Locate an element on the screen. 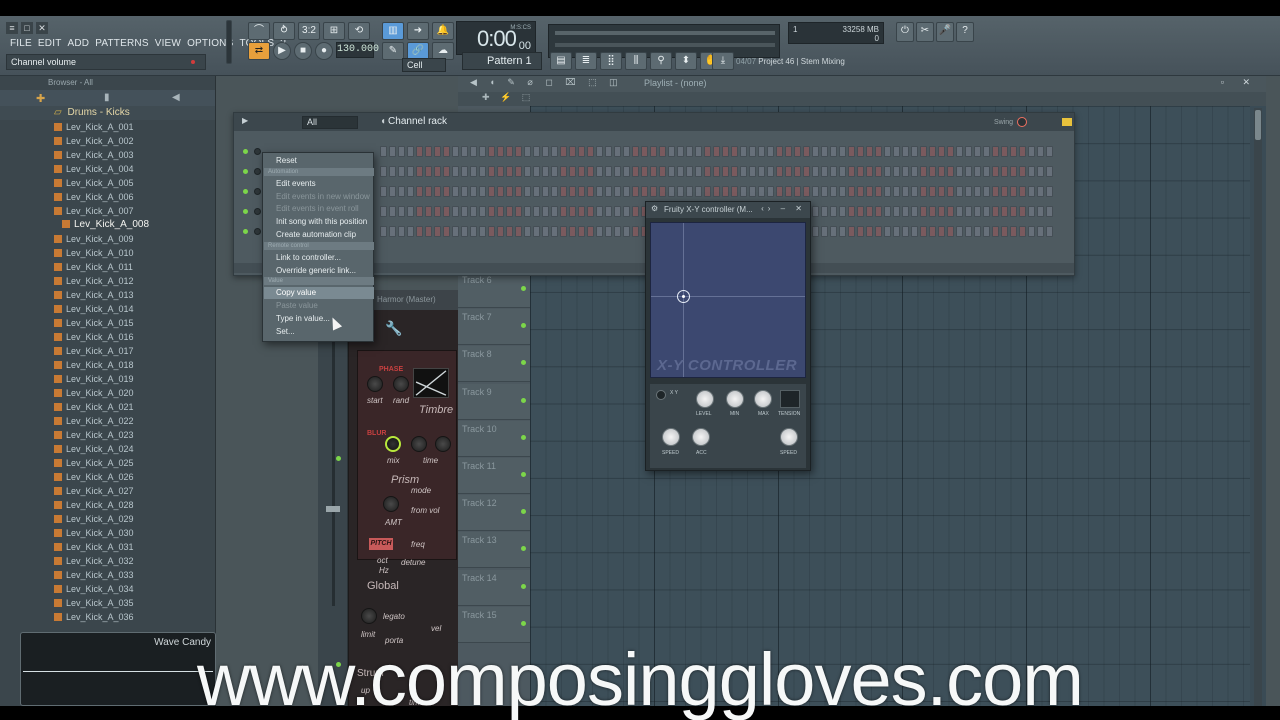 Image resolution: width=1280 pixels, height=720 pixels. menu-item-edit: EDIT is located at coordinates (50, 43).